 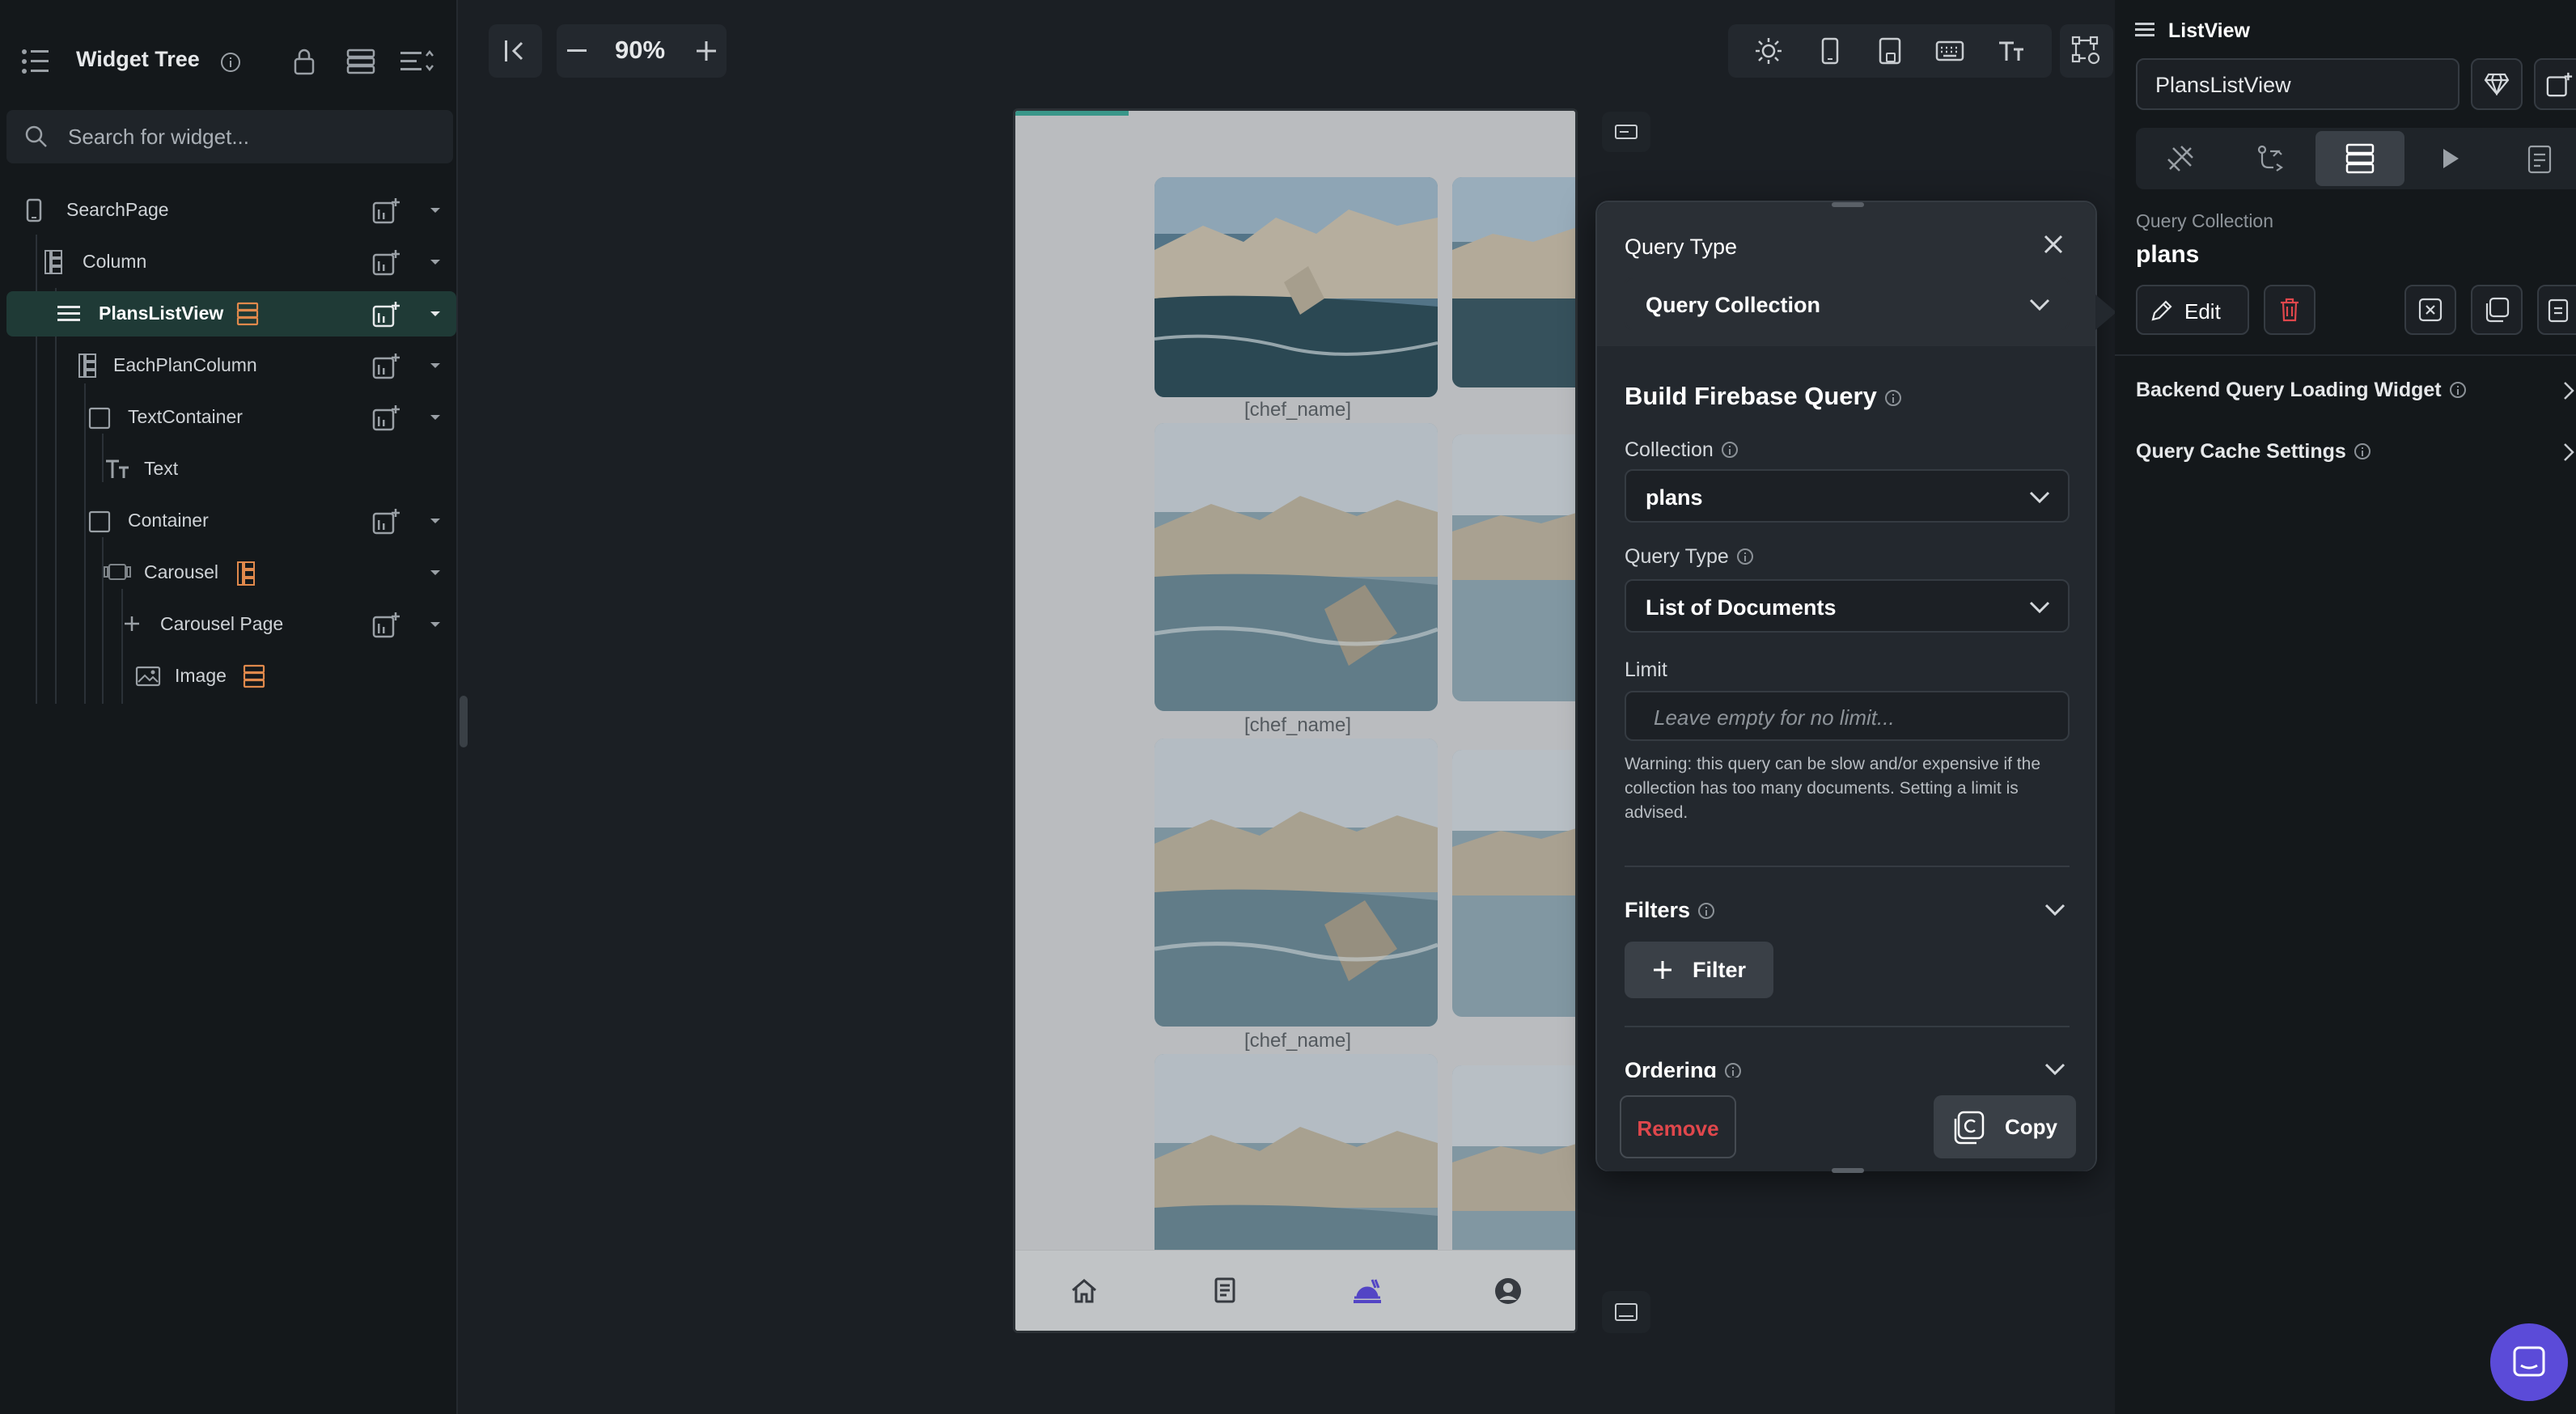 I want to click on keyboard-icon, so click(x=1950, y=51).